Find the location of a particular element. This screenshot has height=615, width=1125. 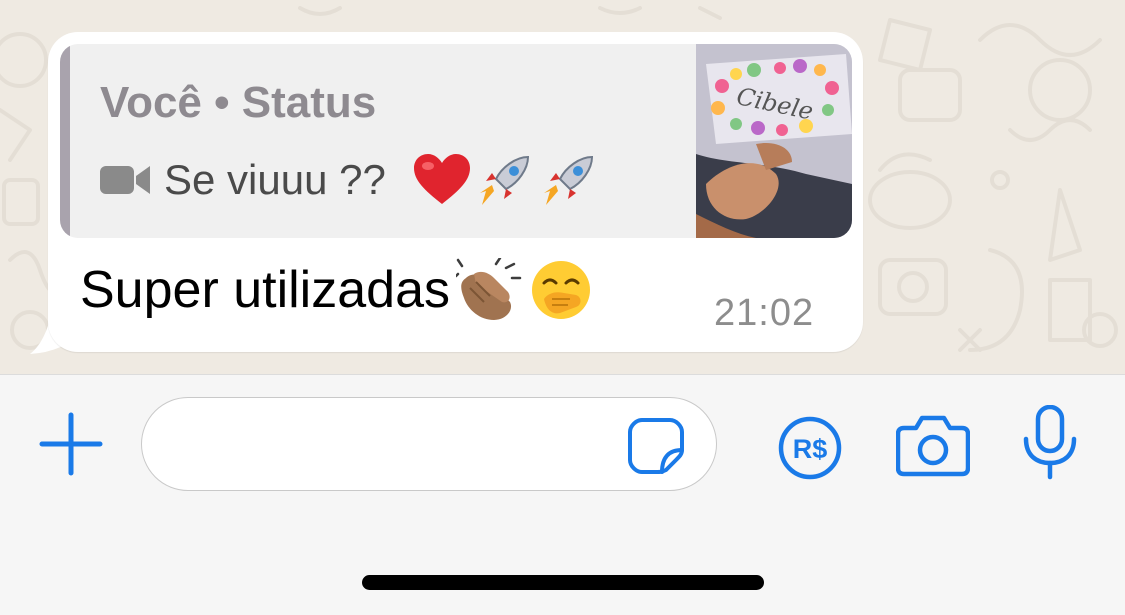

message-input-field is located at coordinates (429, 444).